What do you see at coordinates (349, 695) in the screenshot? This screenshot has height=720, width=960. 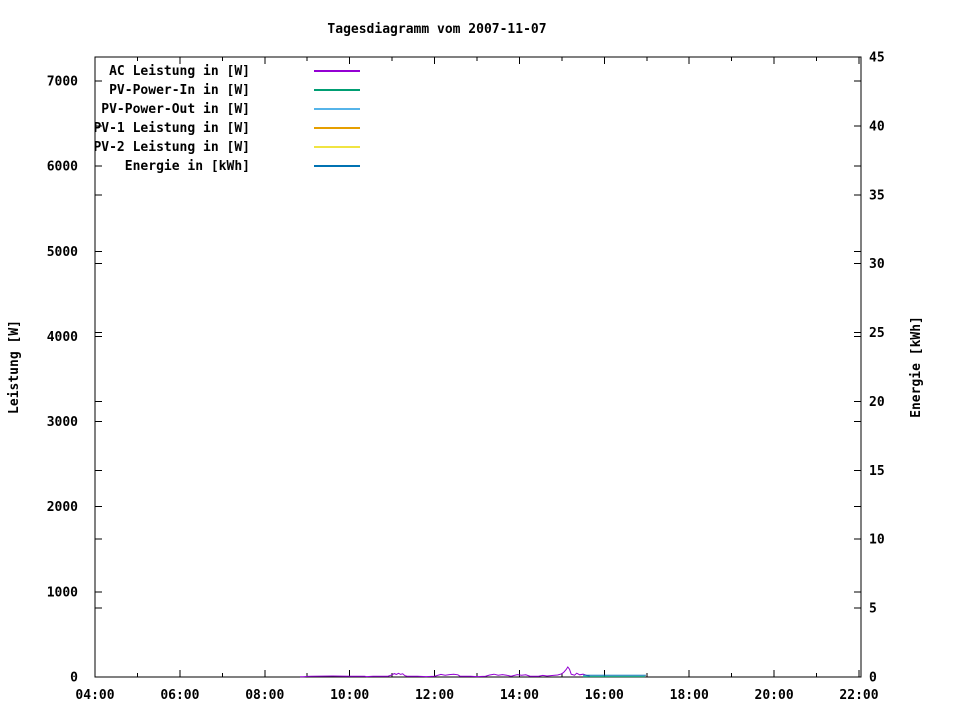 I see `x-tick-label: 10:00` at bounding box center [349, 695].